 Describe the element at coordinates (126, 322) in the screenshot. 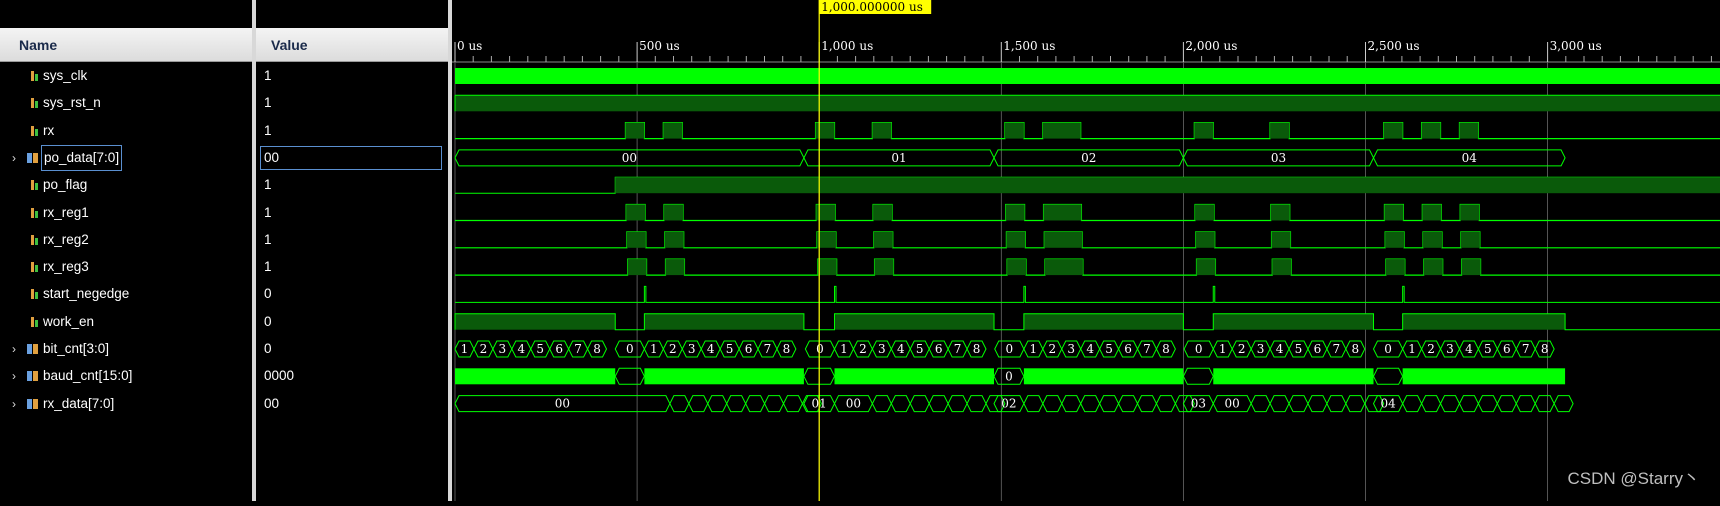

I see `signal-row-work_en: work_en` at that location.